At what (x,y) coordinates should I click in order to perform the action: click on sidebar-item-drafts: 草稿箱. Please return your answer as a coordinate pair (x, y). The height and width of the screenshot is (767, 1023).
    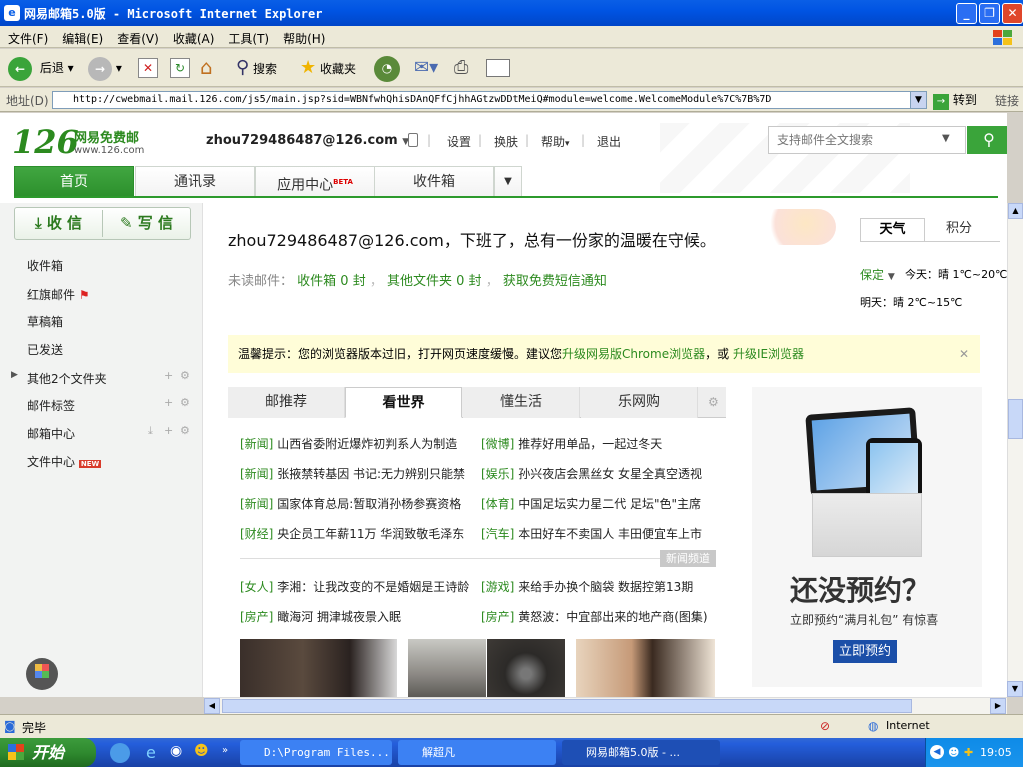
    Looking at the image, I should click on (45, 321).